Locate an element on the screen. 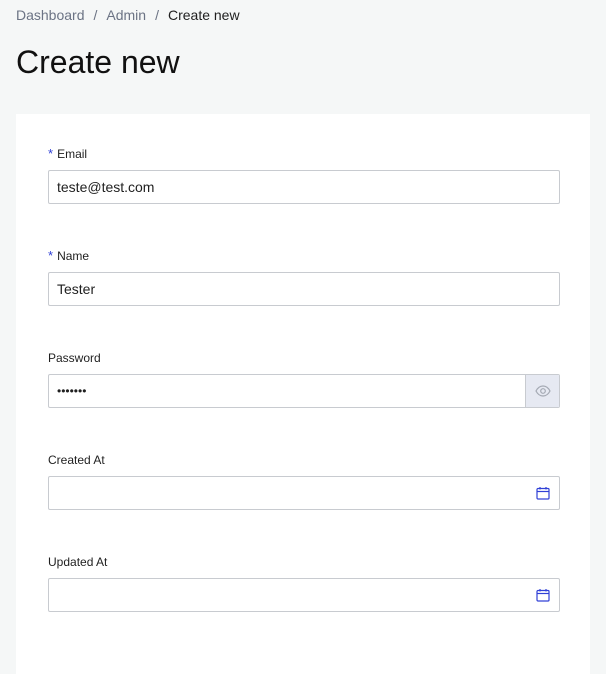  eye-icon is located at coordinates (542, 391).